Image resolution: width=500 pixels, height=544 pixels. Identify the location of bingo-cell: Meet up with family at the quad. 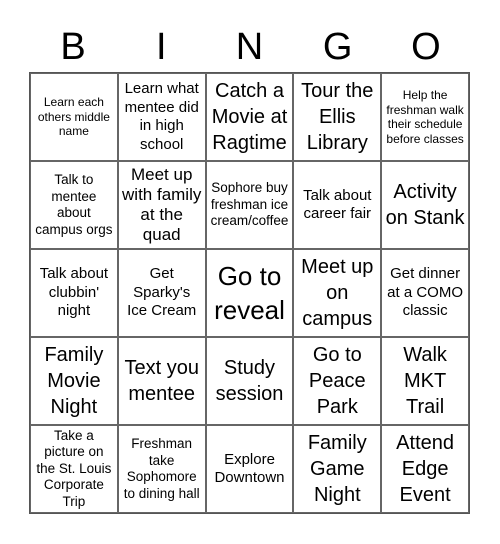
(161, 205).